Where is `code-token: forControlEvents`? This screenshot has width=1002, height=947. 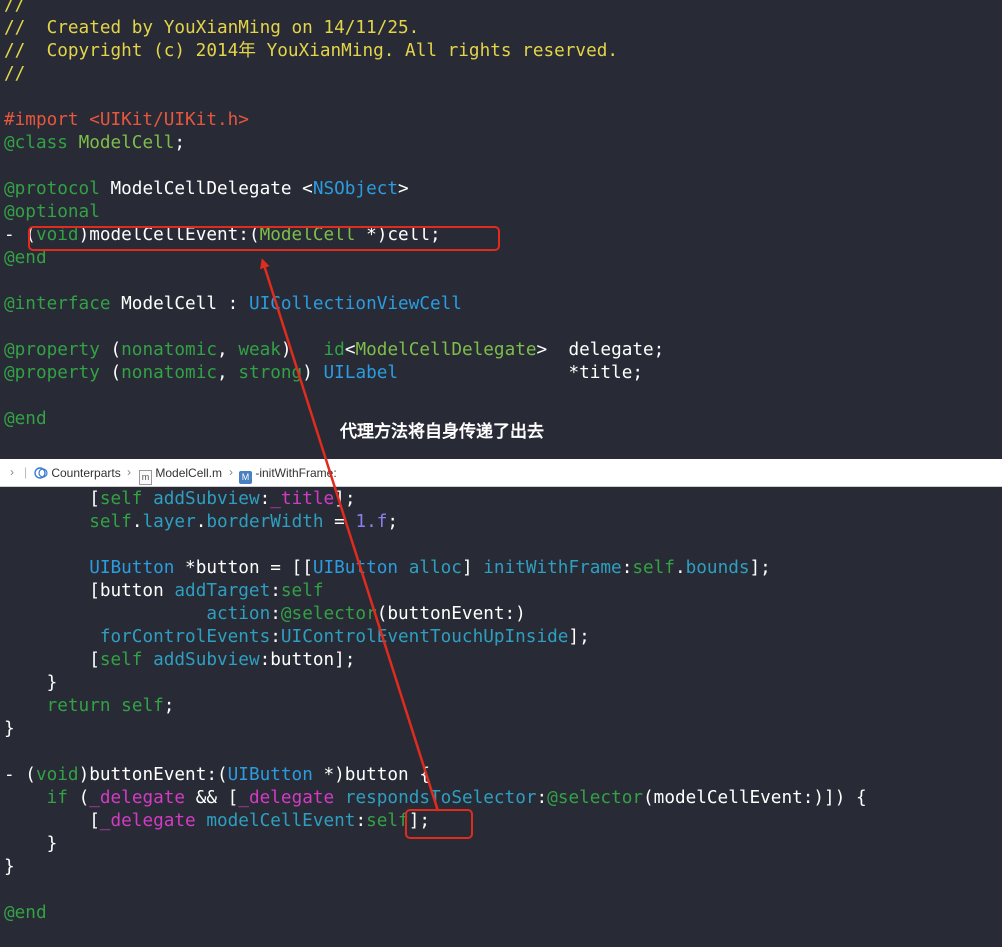 code-token: forControlEvents is located at coordinates (185, 637).